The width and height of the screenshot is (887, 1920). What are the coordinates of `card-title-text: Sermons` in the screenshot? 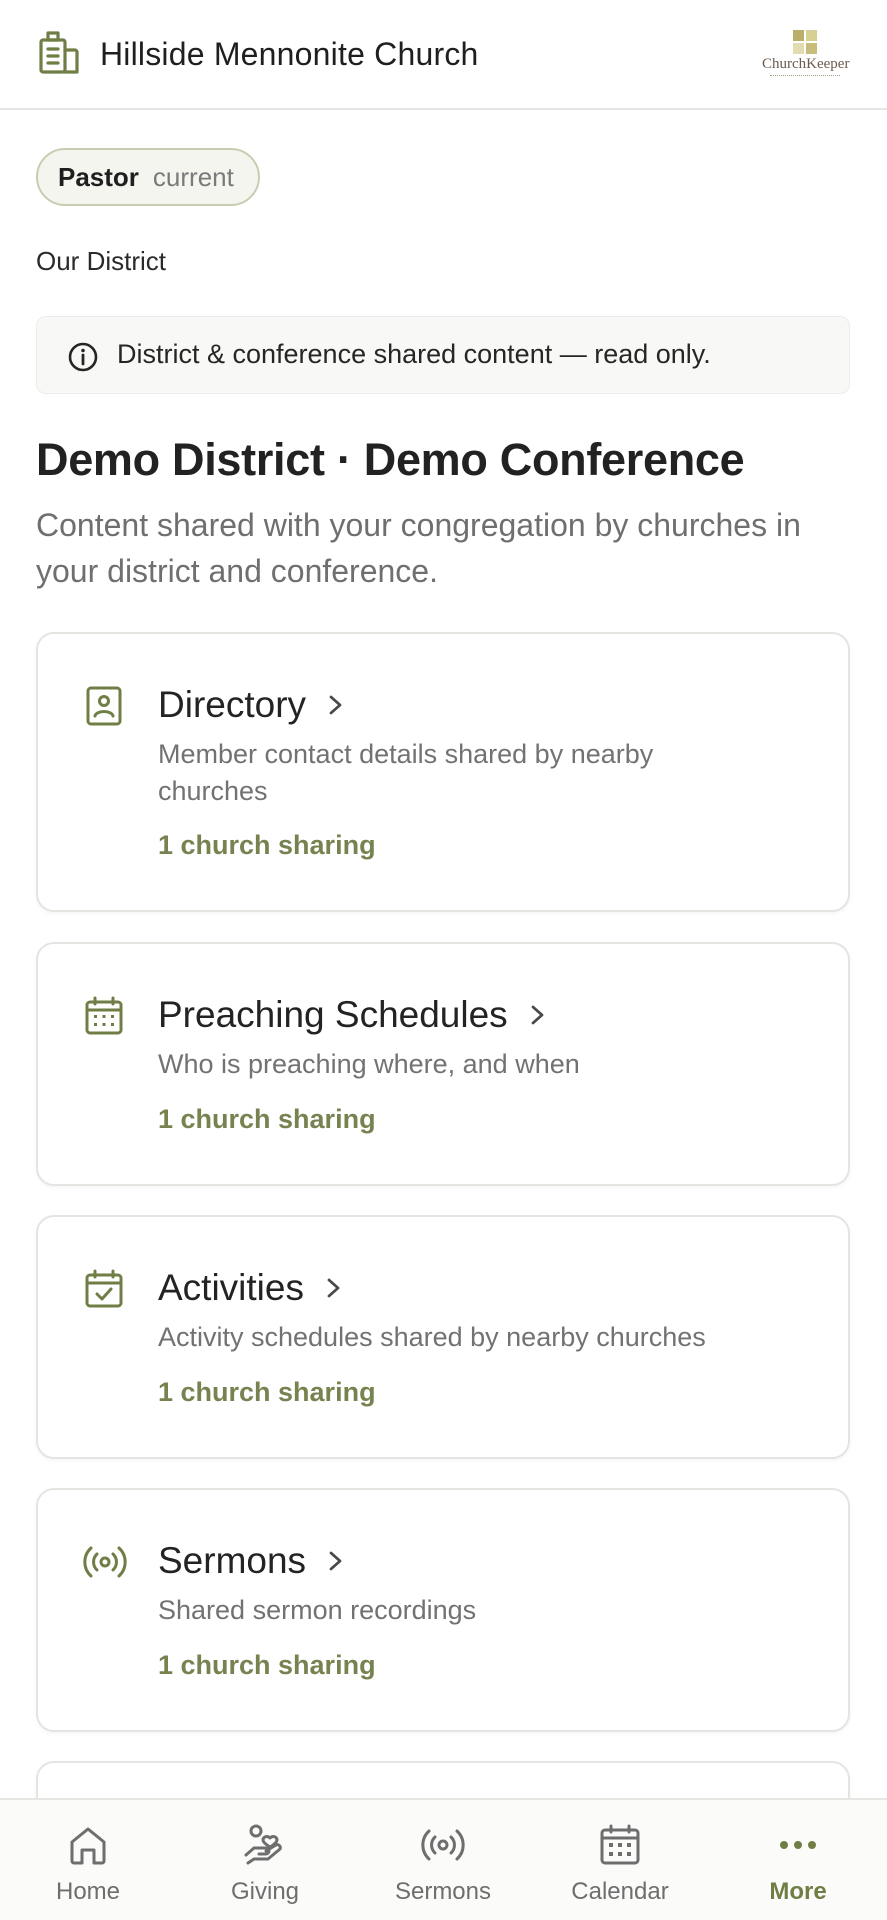 It's located at (232, 1560).